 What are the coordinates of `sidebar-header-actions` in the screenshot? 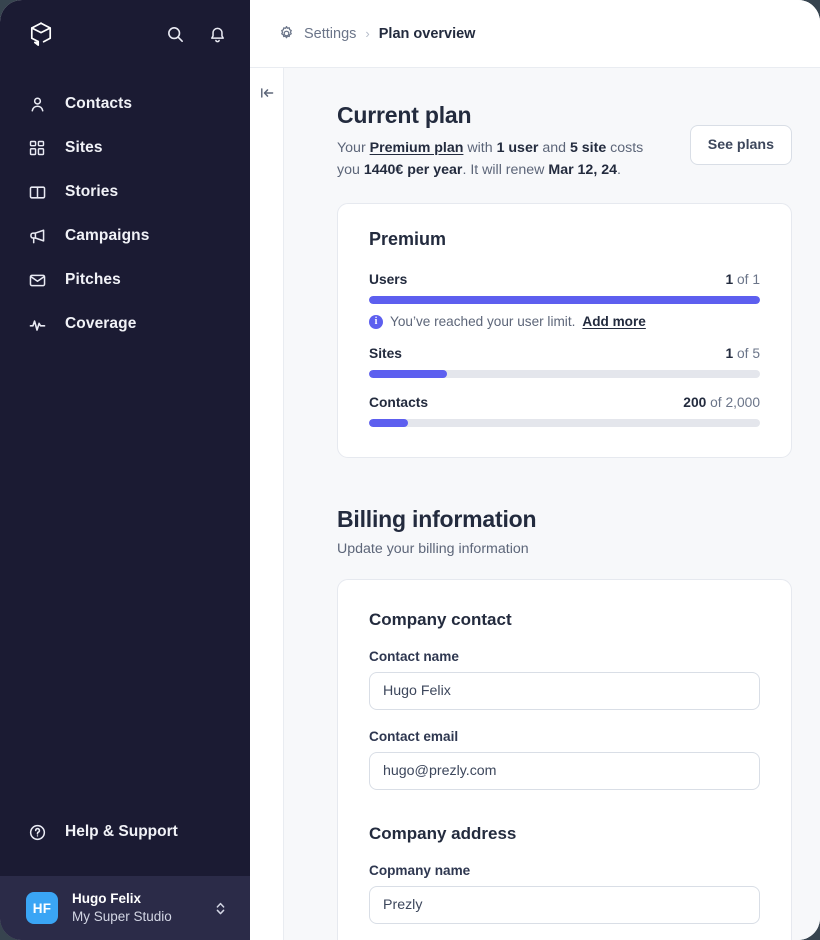 It's located at (196, 34).